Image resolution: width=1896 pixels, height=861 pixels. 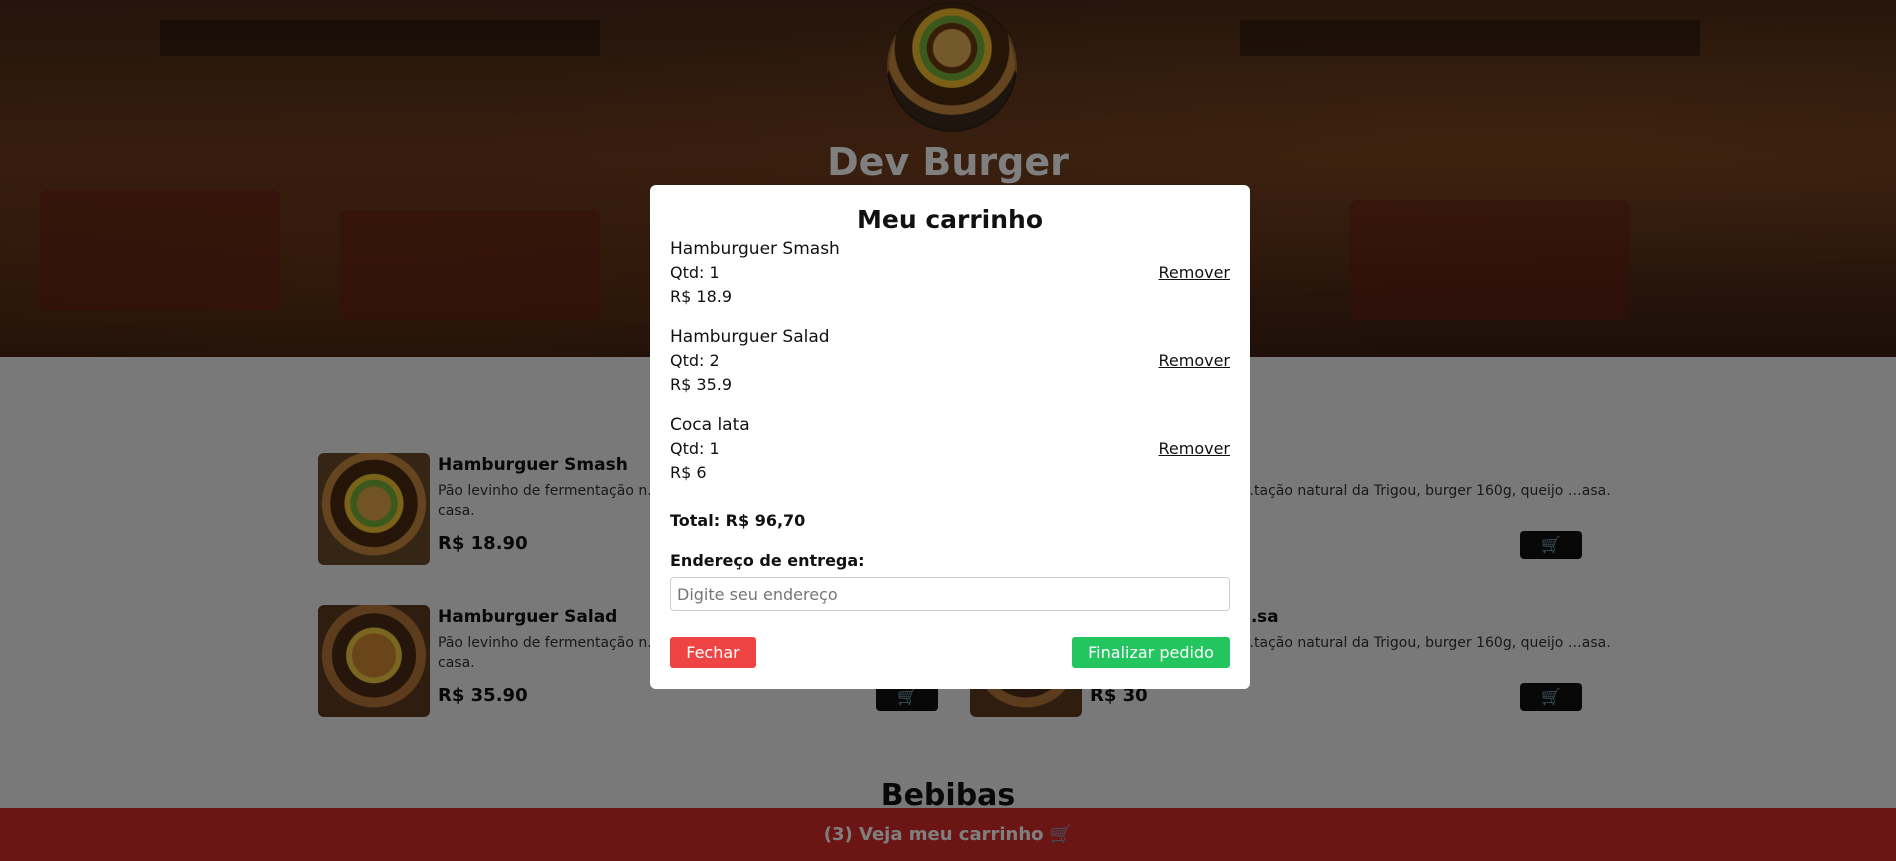 What do you see at coordinates (755, 249) in the screenshot?
I see `cart-item-name: Hamburguer Smash` at bounding box center [755, 249].